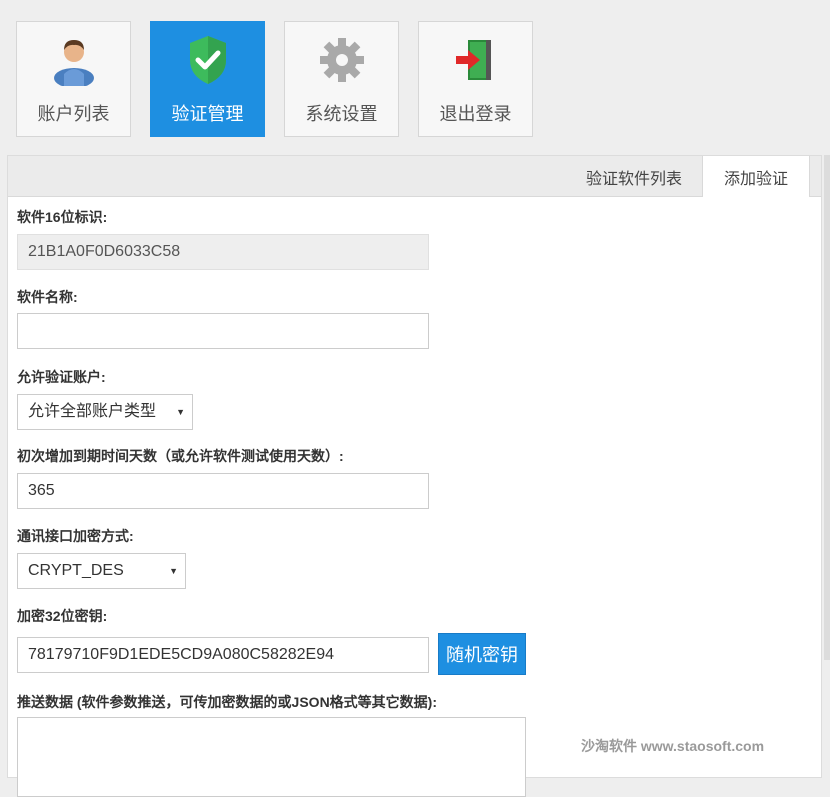 The image size is (830, 797). What do you see at coordinates (342, 60) in the screenshot?
I see `gear-icon` at bounding box center [342, 60].